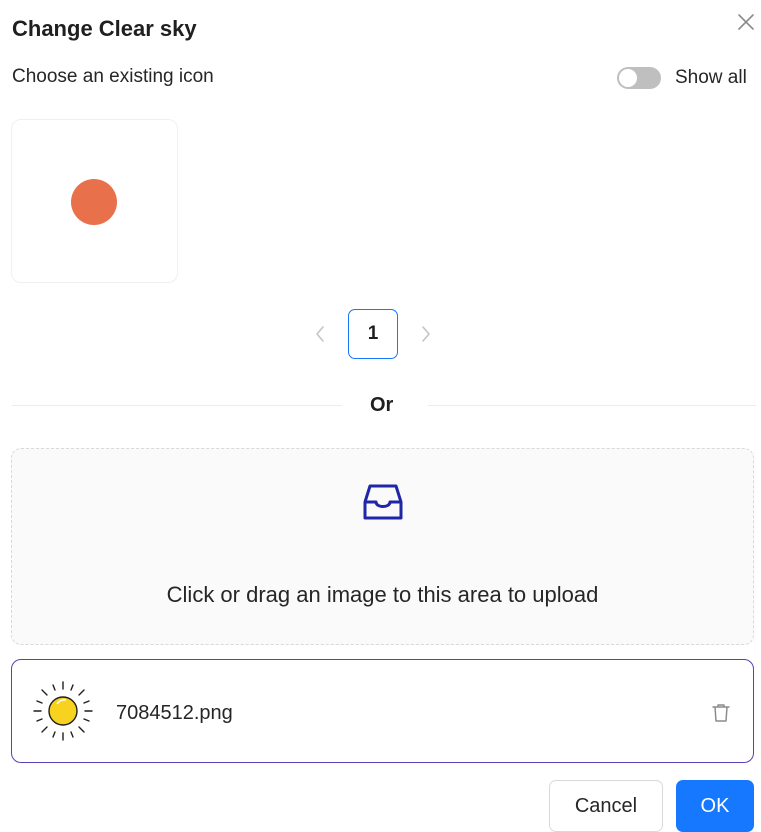 This screenshot has width=761, height=832. What do you see at coordinates (177, 405) in the screenshot?
I see `divider-line-left` at bounding box center [177, 405].